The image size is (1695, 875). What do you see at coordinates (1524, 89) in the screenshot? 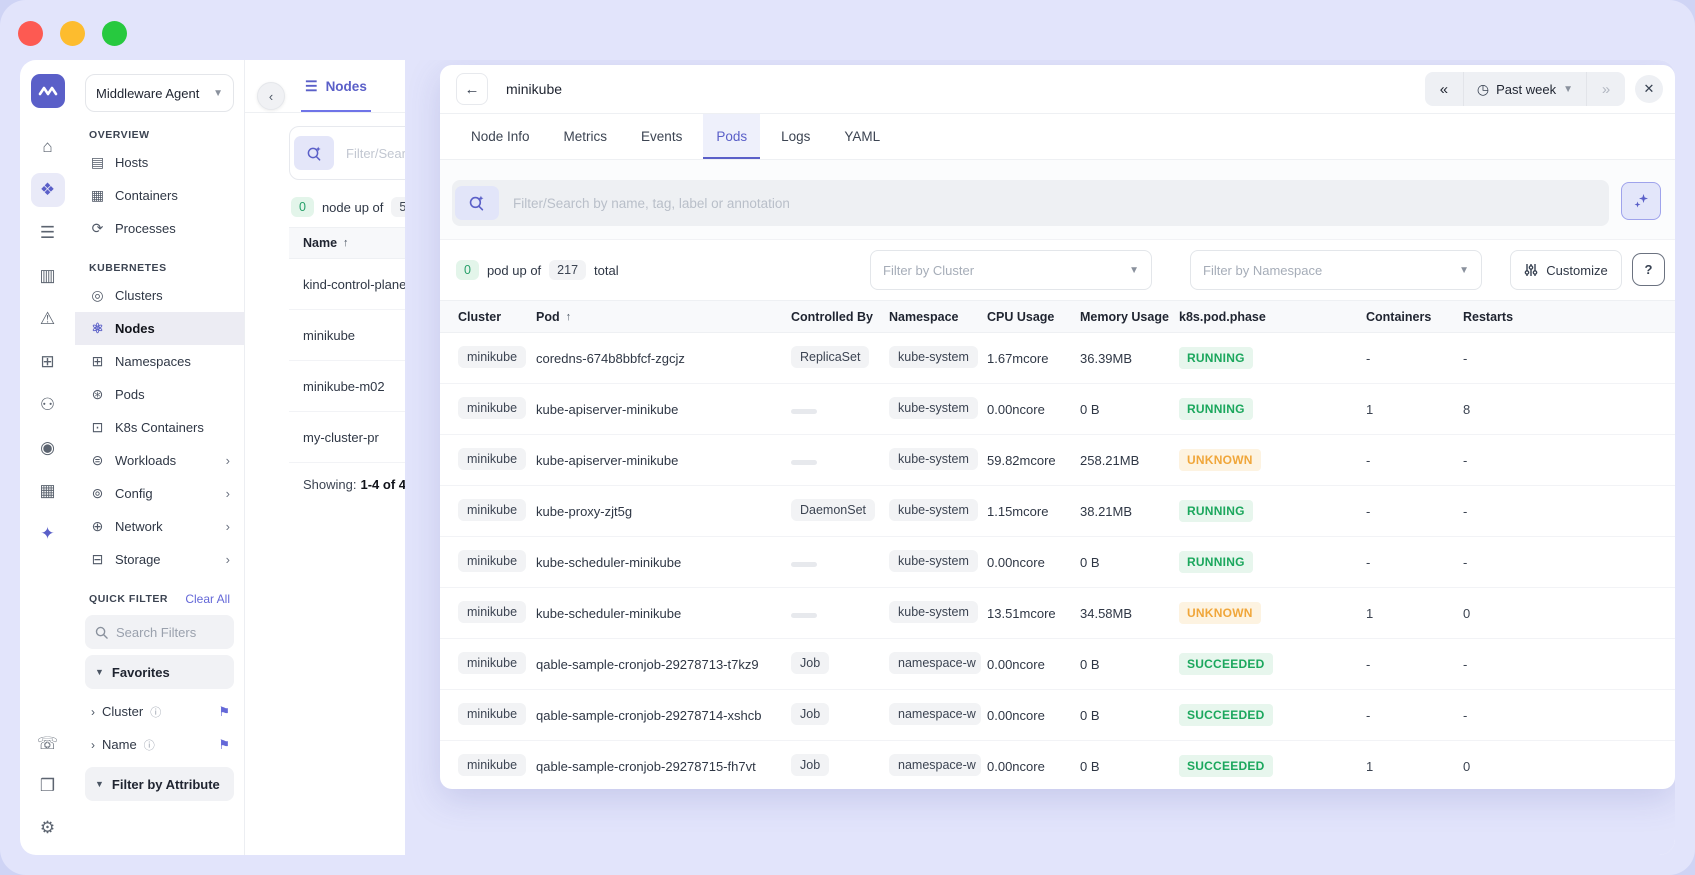
I see `time-range-selector: ◷ Past week ▼` at bounding box center [1524, 89].